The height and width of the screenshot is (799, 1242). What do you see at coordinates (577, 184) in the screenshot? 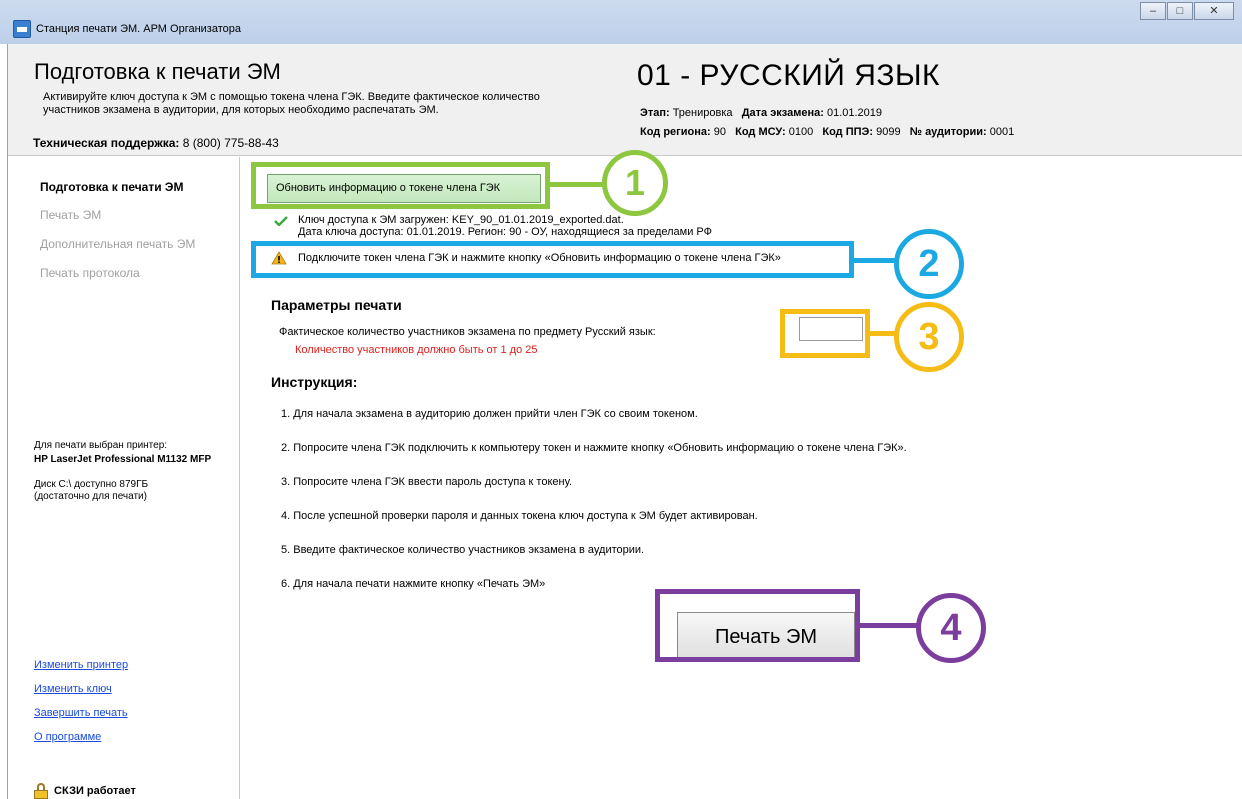
I see `callout-1-connector` at bounding box center [577, 184].